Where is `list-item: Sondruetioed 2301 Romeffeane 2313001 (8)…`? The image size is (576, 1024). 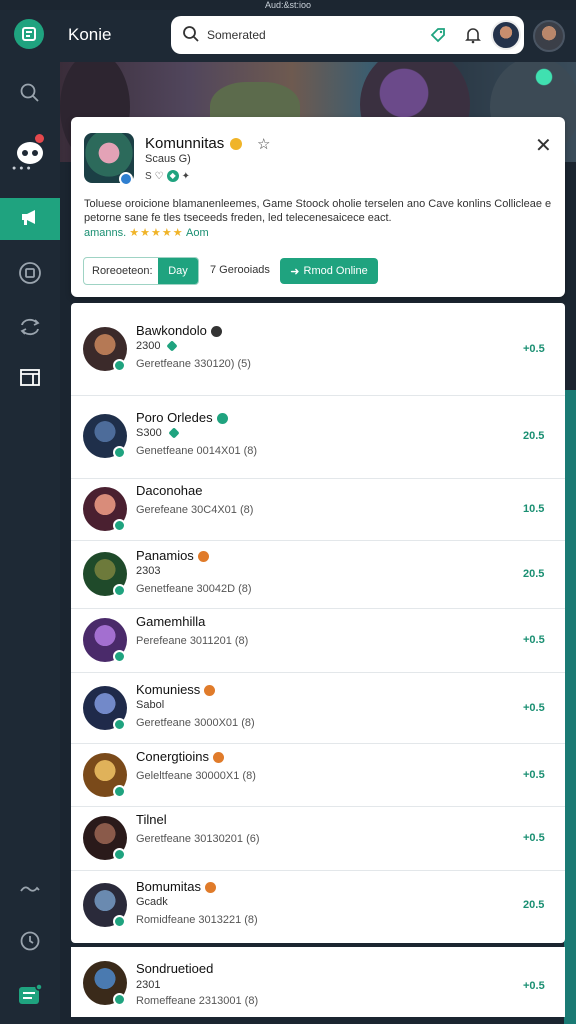
list-item: Sondruetioed 2301 Romeffeane 2313001 (8)… is located at coordinates (318, 982).